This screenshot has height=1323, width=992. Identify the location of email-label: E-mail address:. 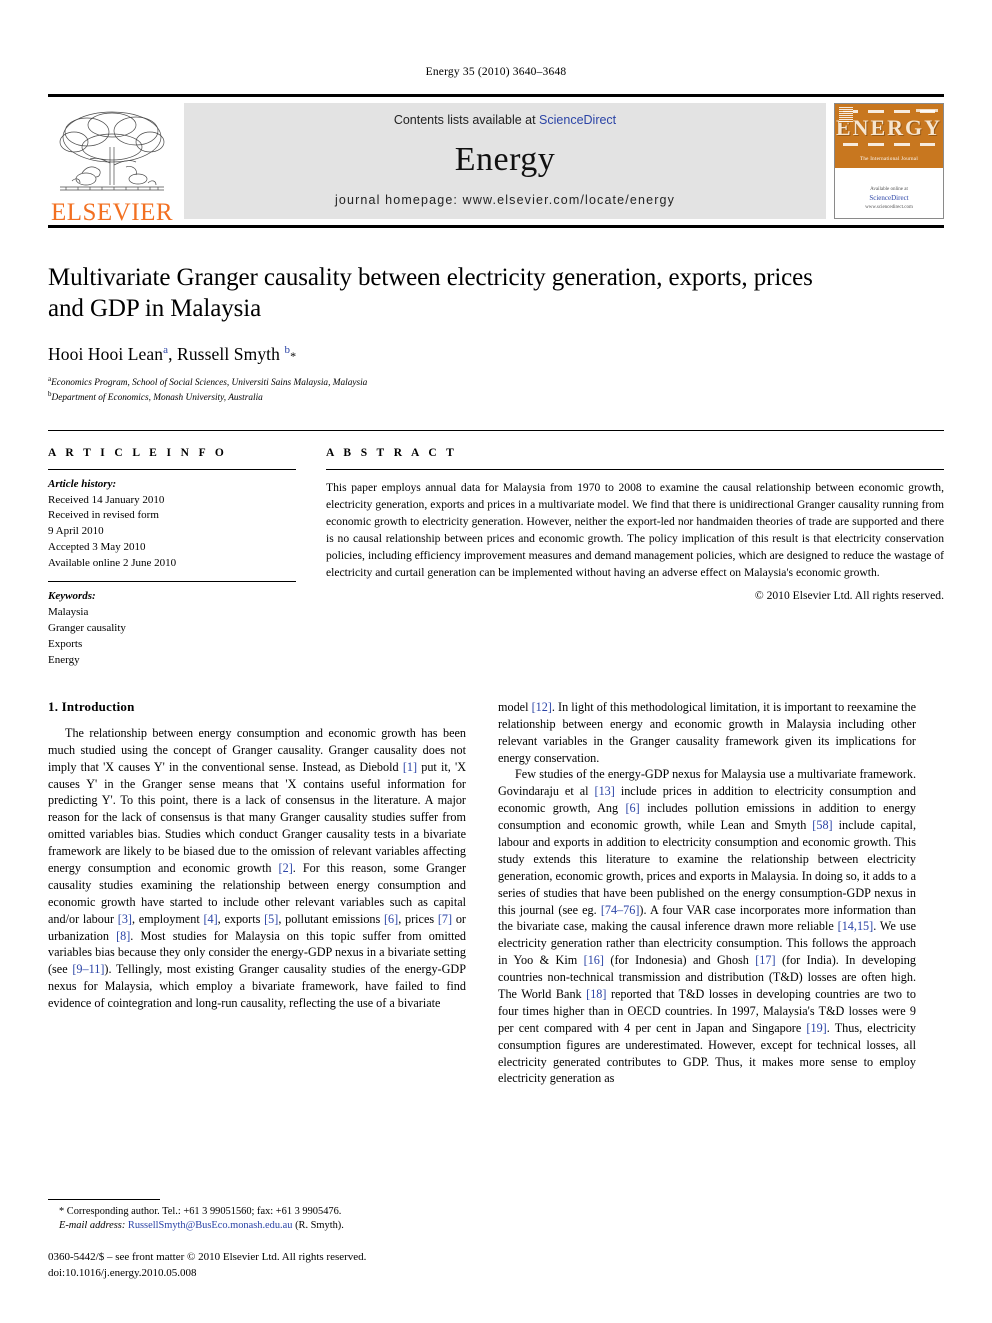
(92, 1226).